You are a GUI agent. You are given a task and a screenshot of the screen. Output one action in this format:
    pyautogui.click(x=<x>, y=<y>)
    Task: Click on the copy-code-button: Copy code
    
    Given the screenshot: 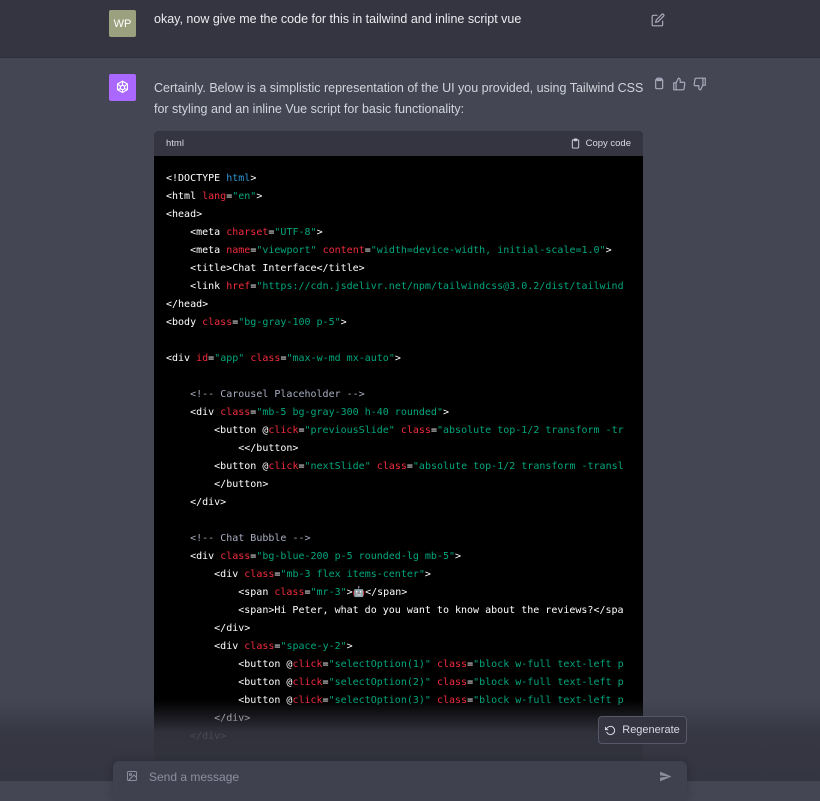 What is the action you would take?
    pyautogui.click(x=600, y=143)
    